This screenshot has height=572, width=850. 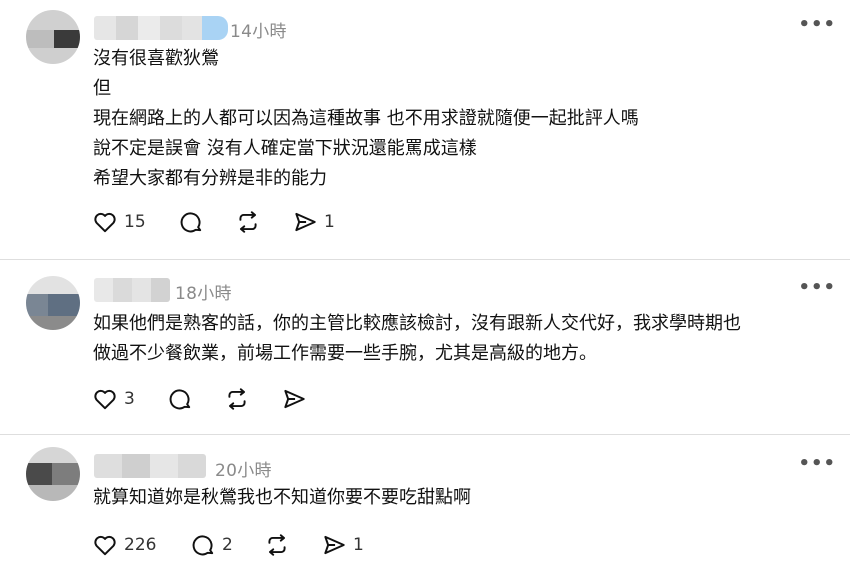 What do you see at coordinates (210, 178) in the screenshot?
I see `comment-line: 希望大家都有分辨是非的能力` at bounding box center [210, 178].